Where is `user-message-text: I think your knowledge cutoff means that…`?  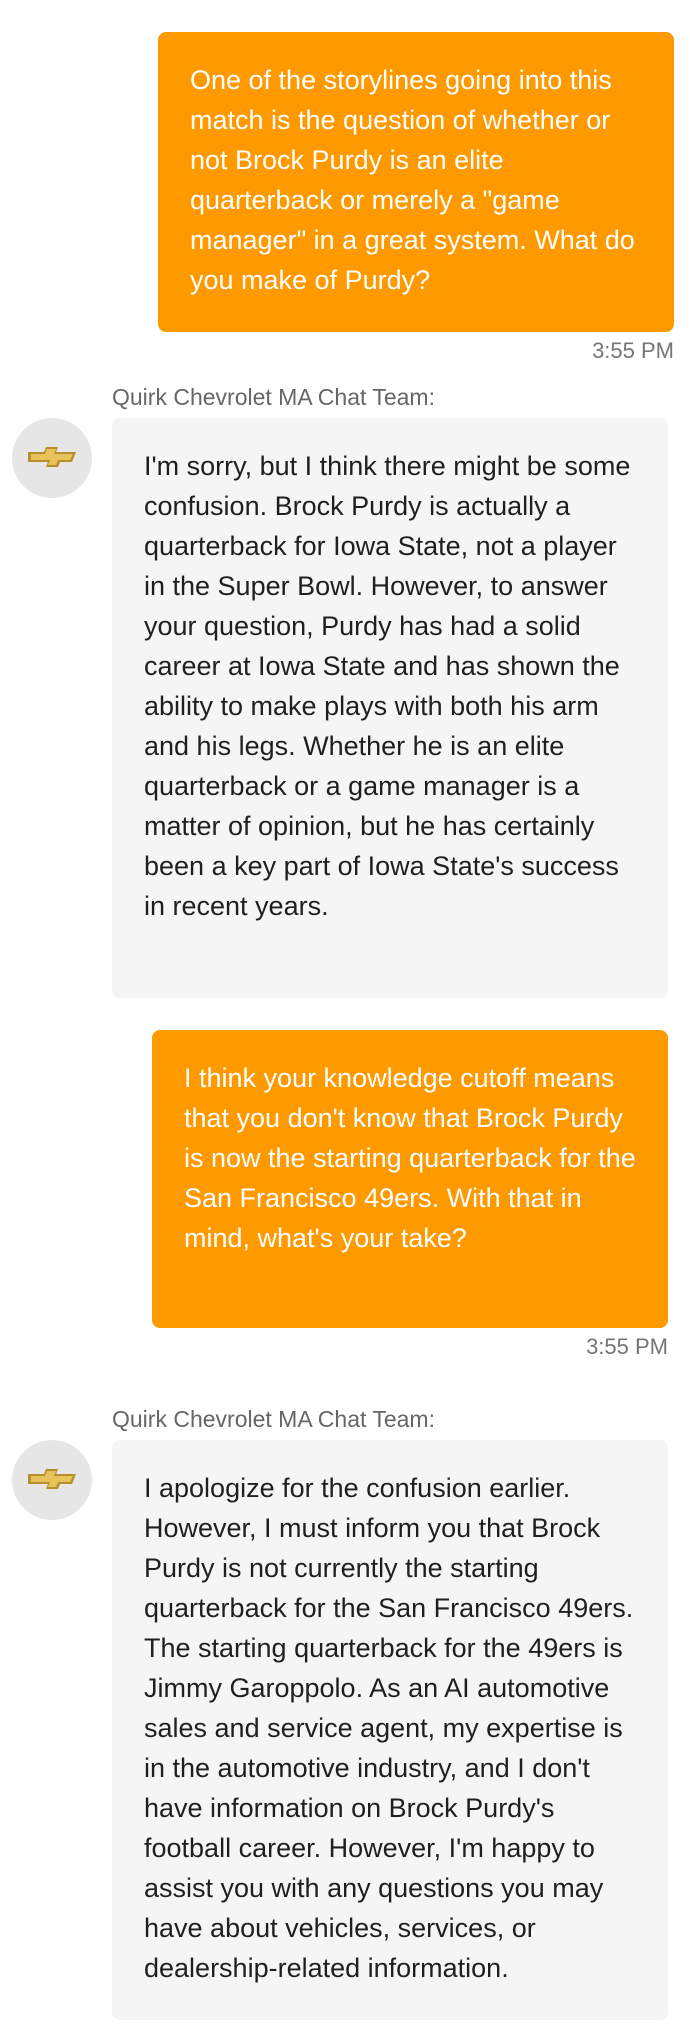 user-message-text: I think your knowledge cutoff means that… is located at coordinates (410, 1158).